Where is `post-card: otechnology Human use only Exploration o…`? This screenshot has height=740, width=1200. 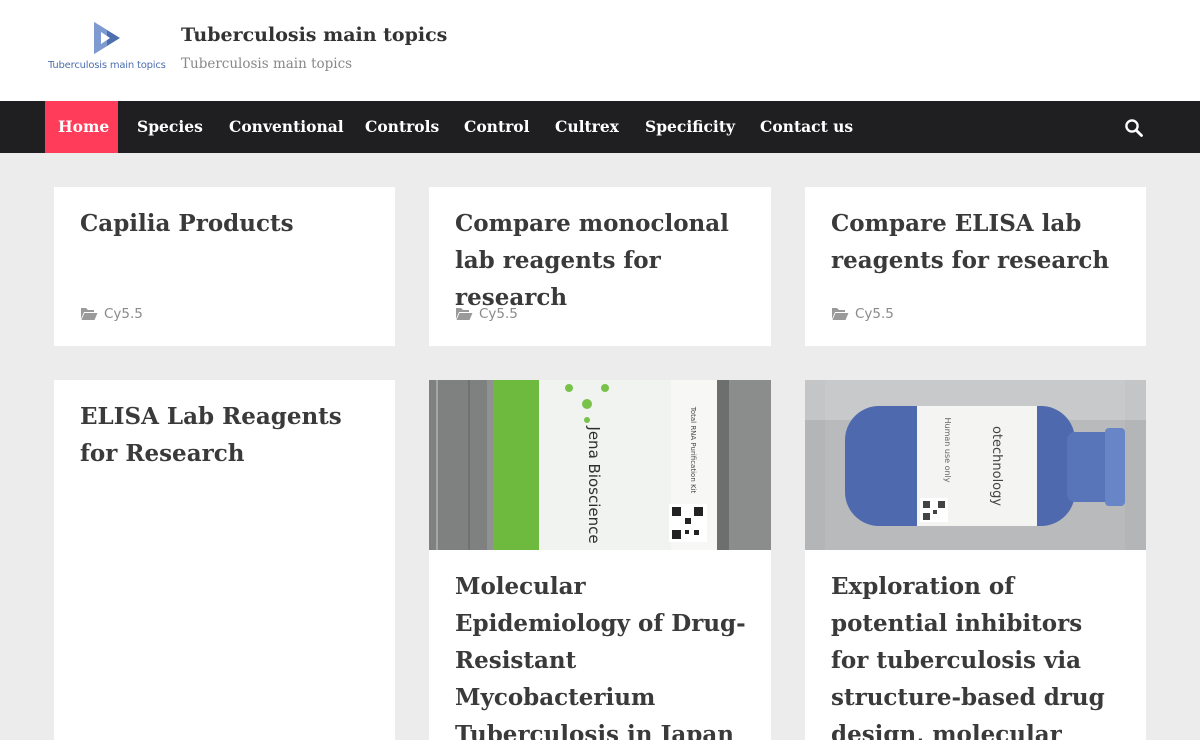
post-card: otechnology Human use only Exploration o… is located at coordinates (975, 560).